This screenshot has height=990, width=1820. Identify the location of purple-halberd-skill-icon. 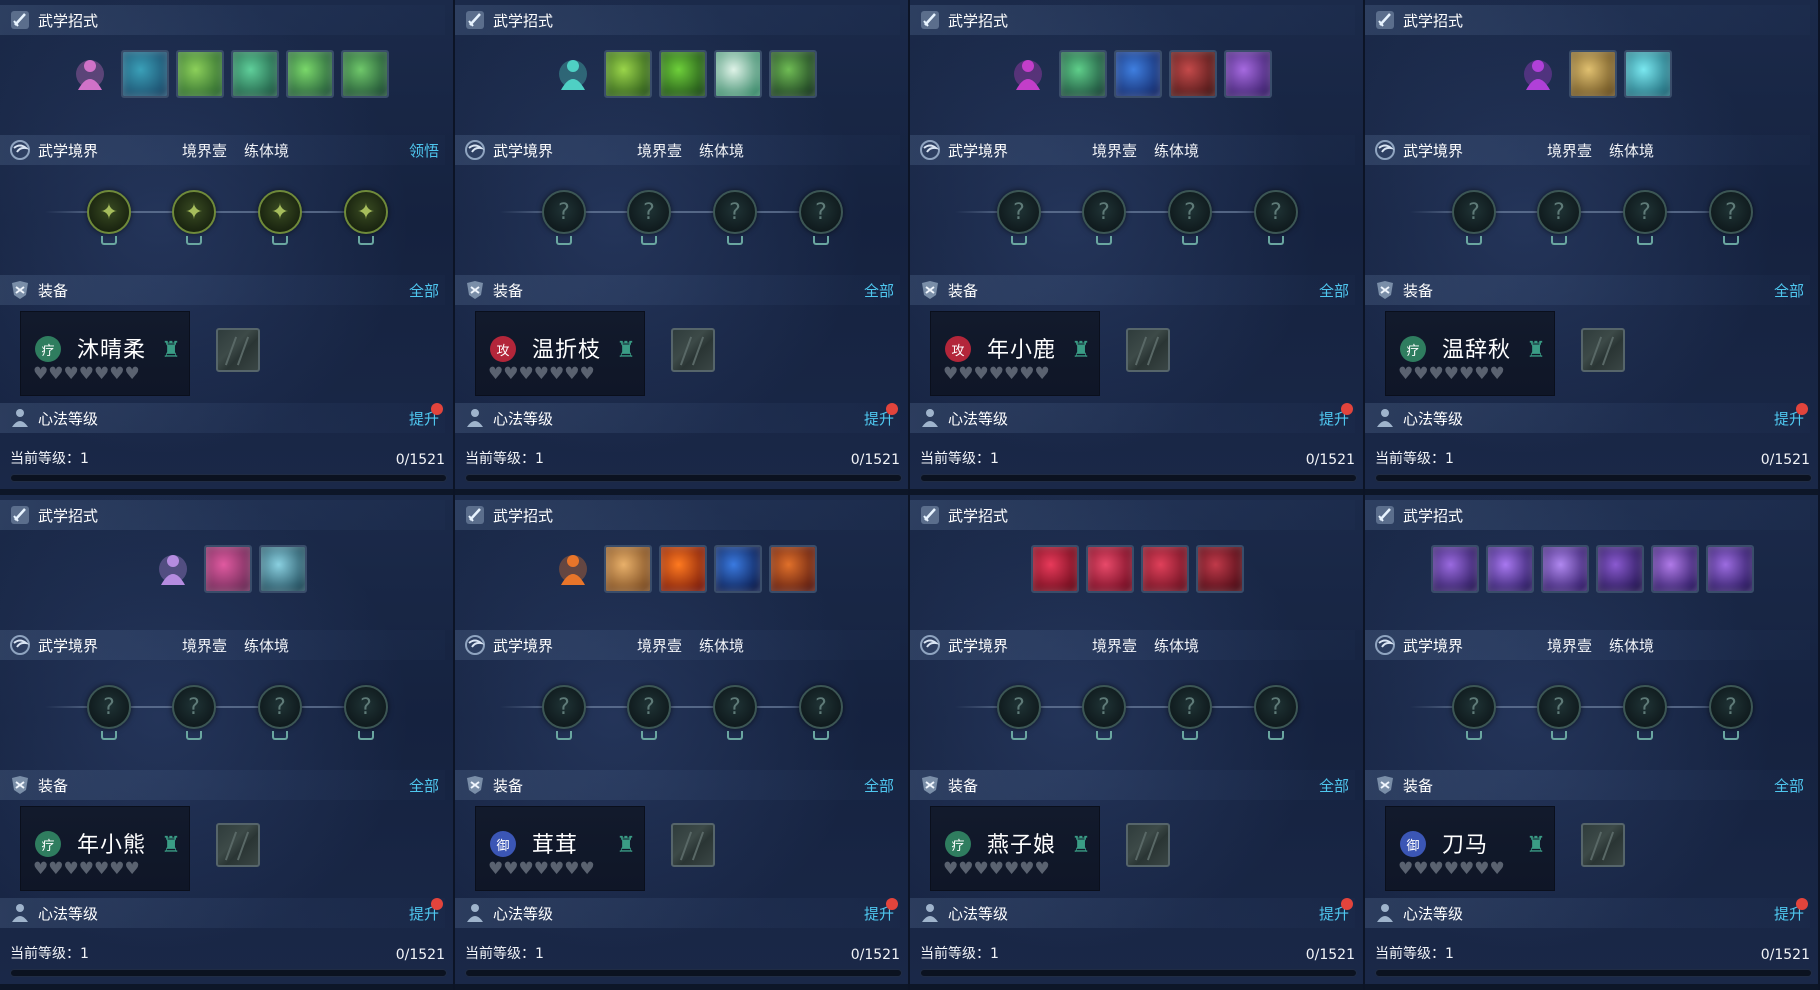
(1730, 569).